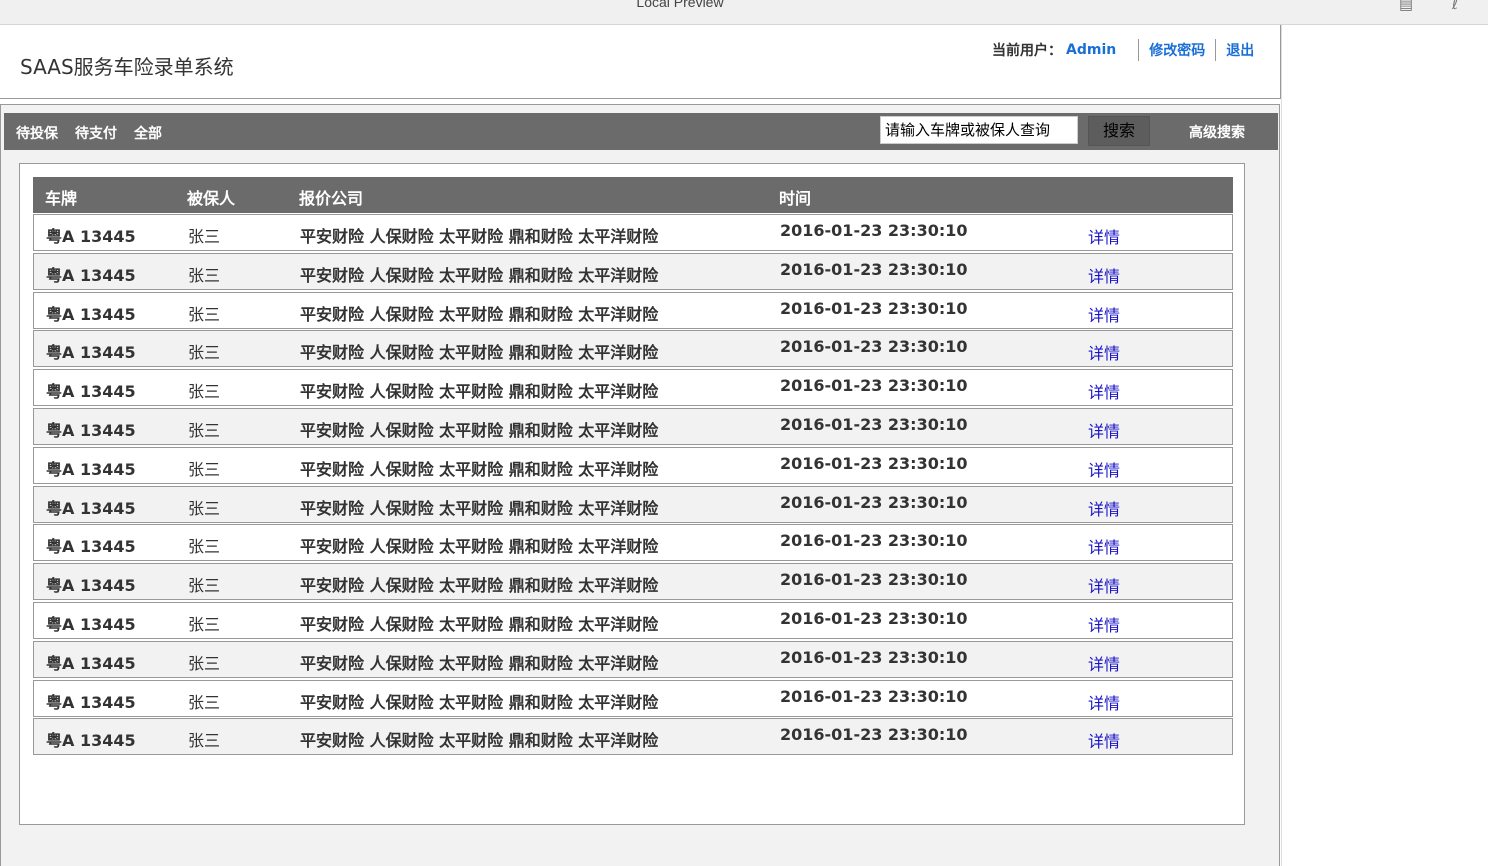 This screenshot has width=1488, height=866. What do you see at coordinates (680, 5) in the screenshot?
I see `preview-title: Local Preview` at bounding box center [680, 5].